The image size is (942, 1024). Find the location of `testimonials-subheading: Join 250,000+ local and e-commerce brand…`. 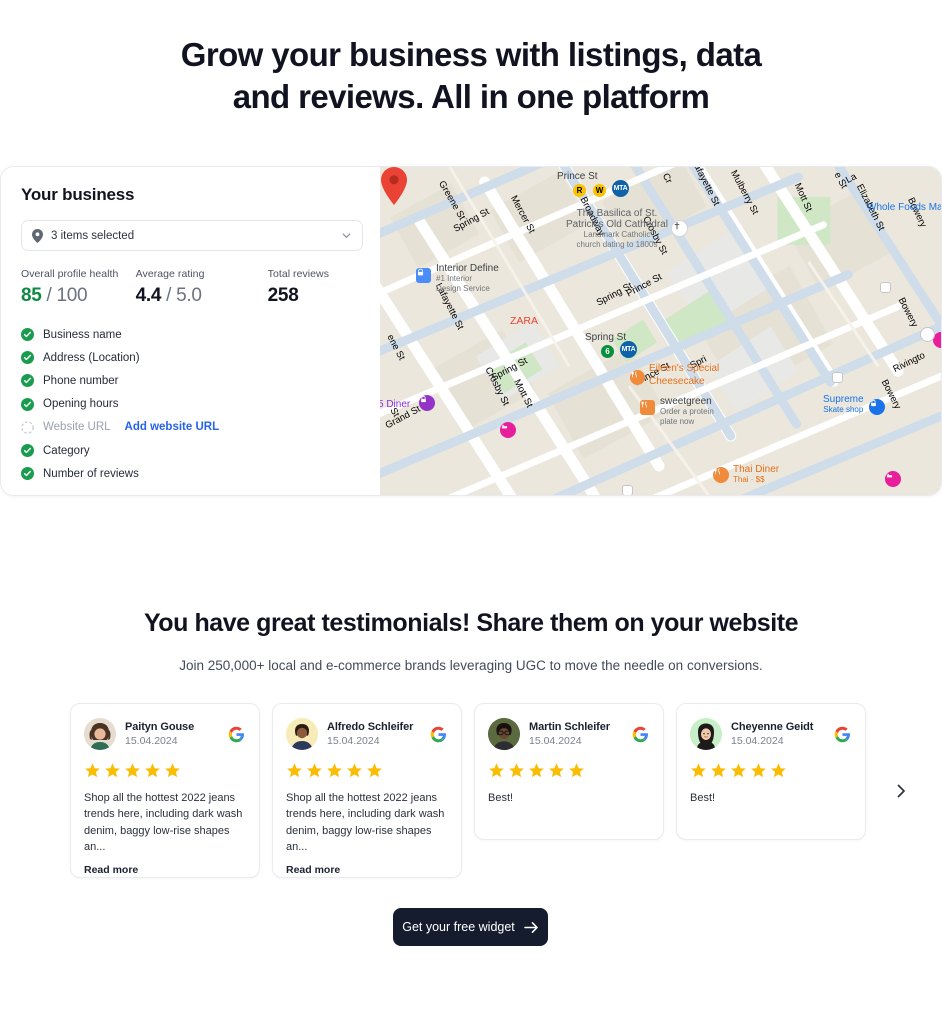

testimonials-subheading: Join 250,000+ local and e-commerce brand… is located at coordinates (471, 665).